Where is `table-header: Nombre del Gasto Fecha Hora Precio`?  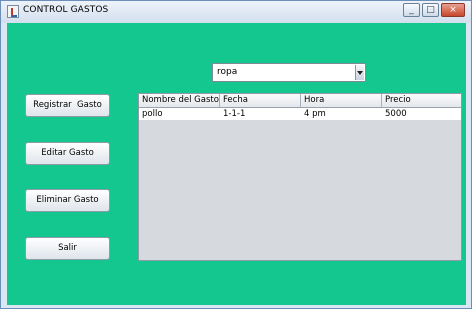 table-header: Nombre del Gasto Fecha Hora Precio is located at coordinates (300, 101).